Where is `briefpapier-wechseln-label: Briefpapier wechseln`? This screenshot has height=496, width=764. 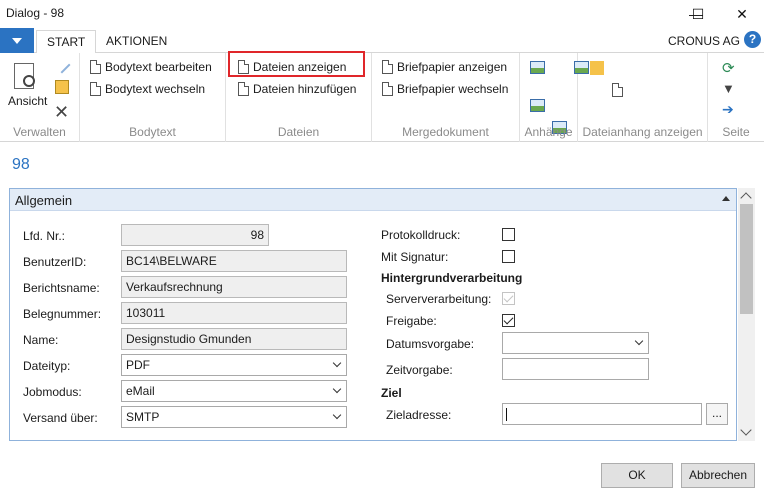 briefpapier-wechseln-label: Briefpapier wechseln is located at coordinates (453, 89).